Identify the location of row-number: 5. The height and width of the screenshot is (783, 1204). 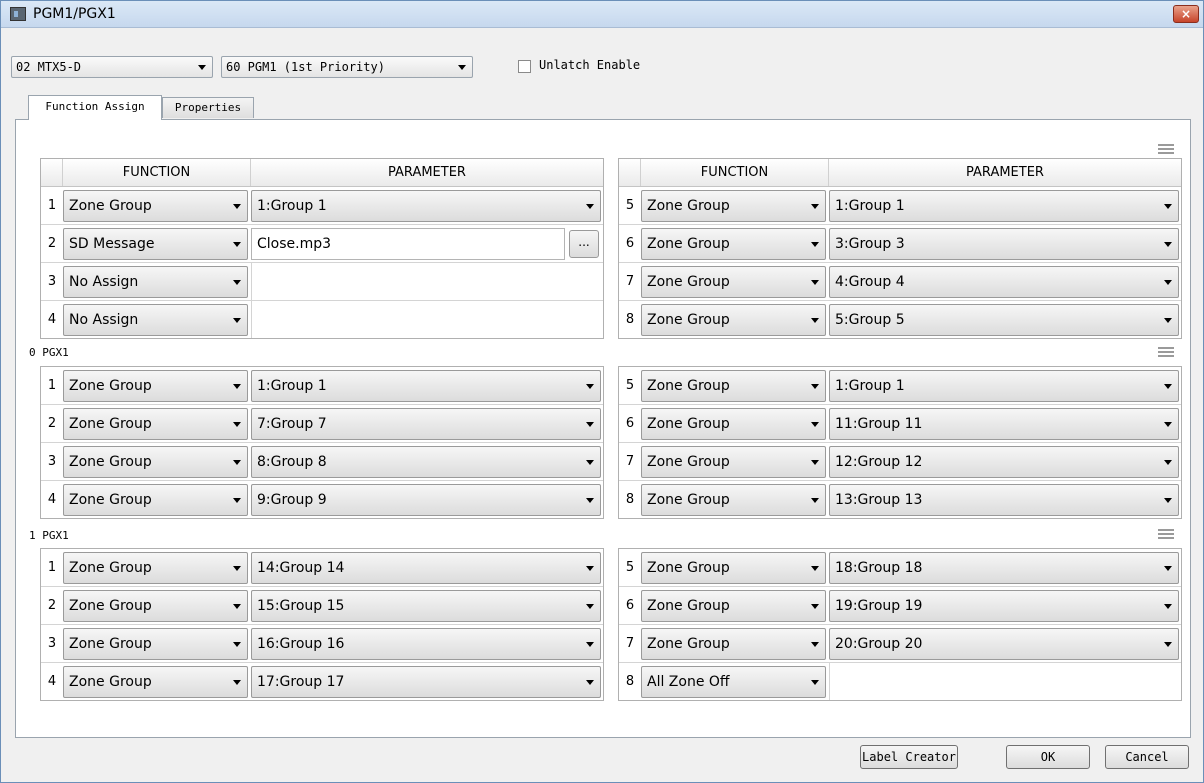
(630, 385).